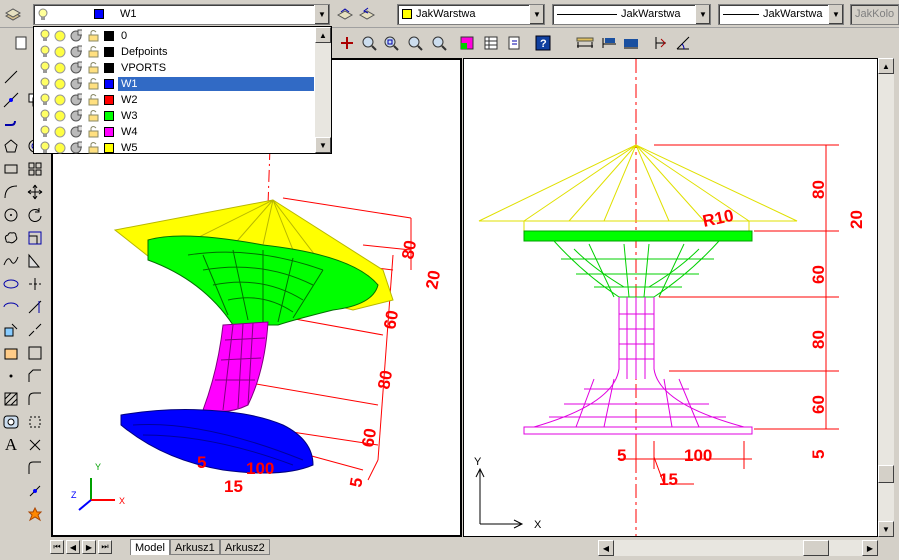  I want to click on layer-row: W2, so click(175, 100).